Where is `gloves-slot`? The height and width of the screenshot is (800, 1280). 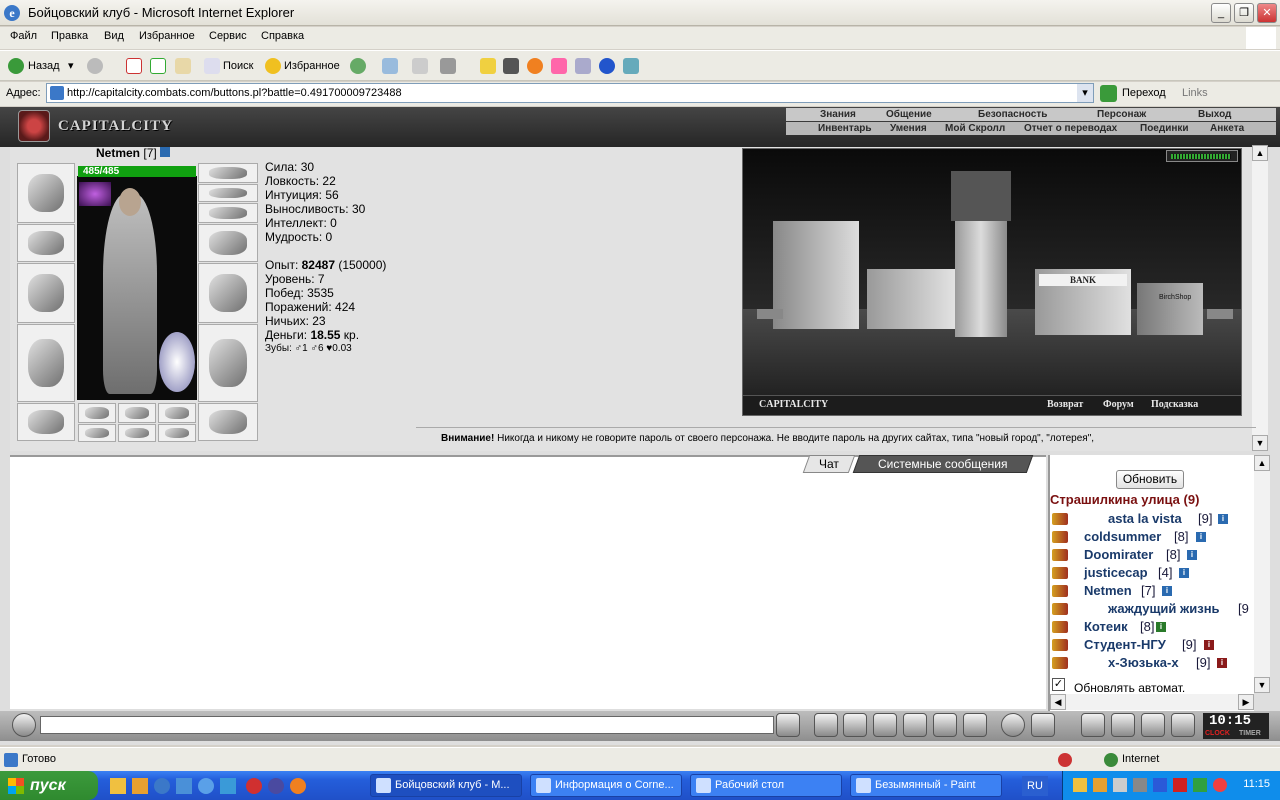 gloves-slot is located at coordinates (228, 243).